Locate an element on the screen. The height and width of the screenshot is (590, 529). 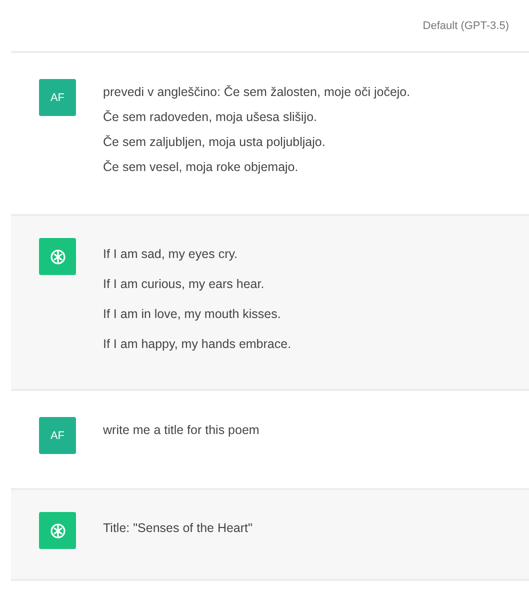
message-line: Če sem zaljubljen, moja usta poljubljajo. is located at coordinates (214, 142).